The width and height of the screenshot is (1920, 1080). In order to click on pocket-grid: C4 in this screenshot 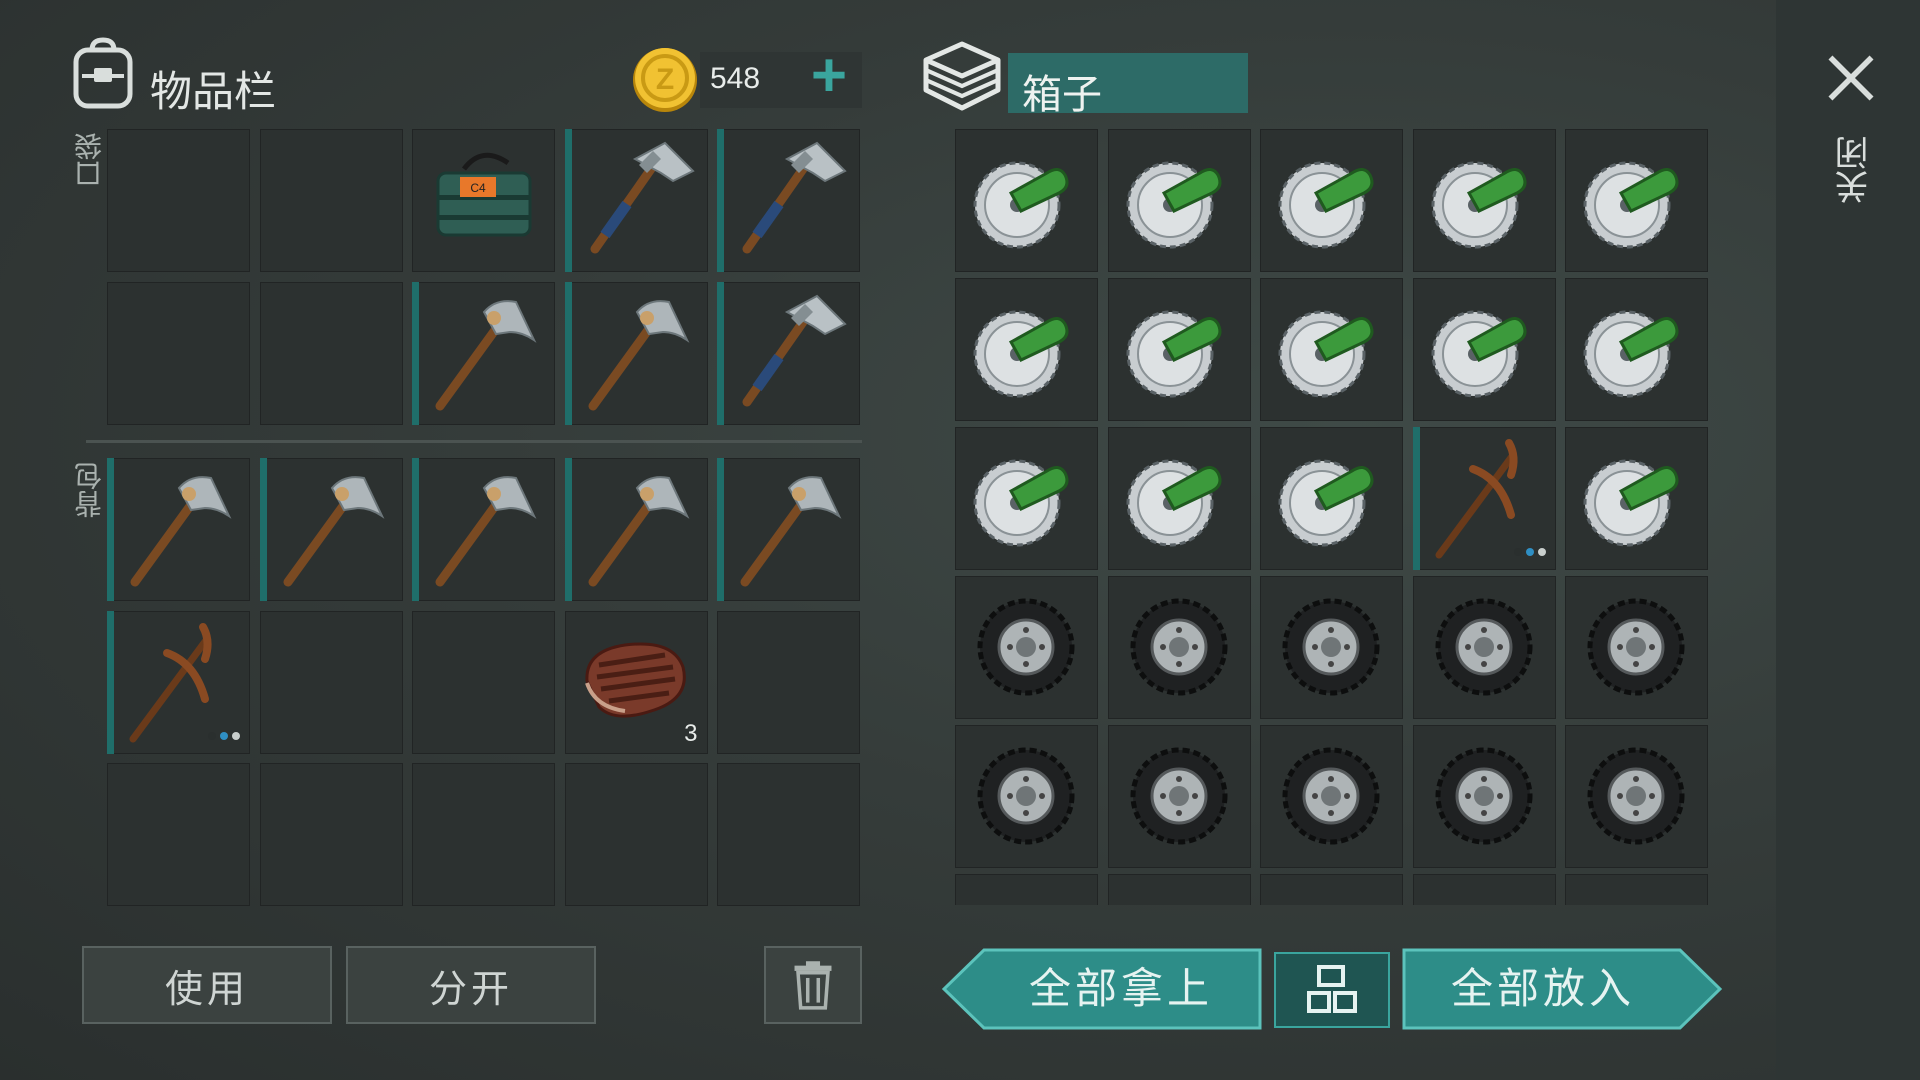, I will do `click(483, 277)`.